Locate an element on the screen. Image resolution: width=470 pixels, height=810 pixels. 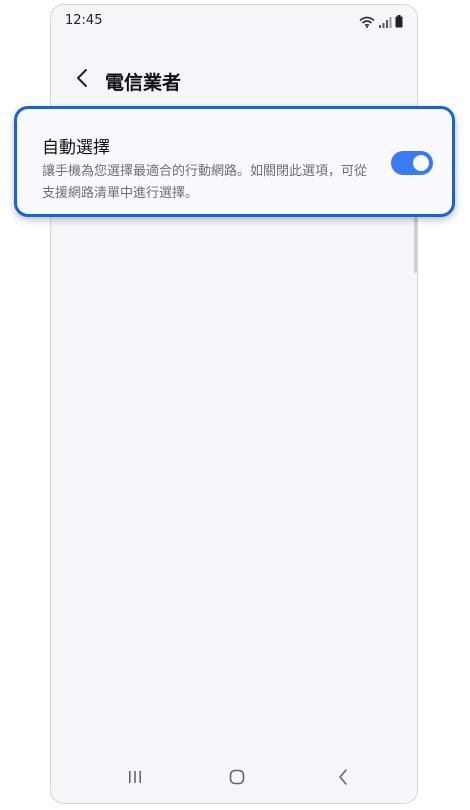
chevron-left-icon is located at coordinates (82, 80).